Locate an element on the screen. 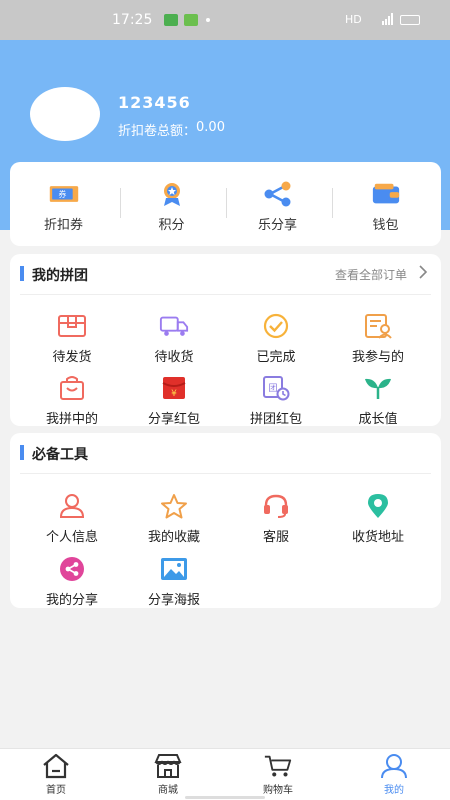 The image size is (450, 800). group-item-label: 待发货 is located at coordinates (72, 357).